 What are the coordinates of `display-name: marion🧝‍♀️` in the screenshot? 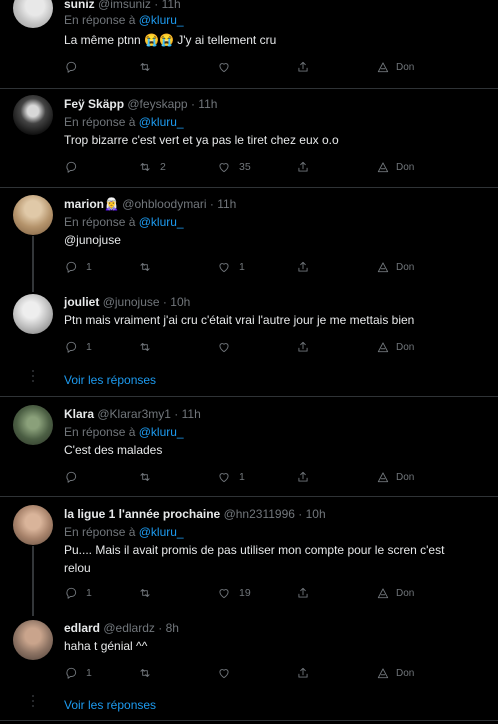 It's located at (91, 204).